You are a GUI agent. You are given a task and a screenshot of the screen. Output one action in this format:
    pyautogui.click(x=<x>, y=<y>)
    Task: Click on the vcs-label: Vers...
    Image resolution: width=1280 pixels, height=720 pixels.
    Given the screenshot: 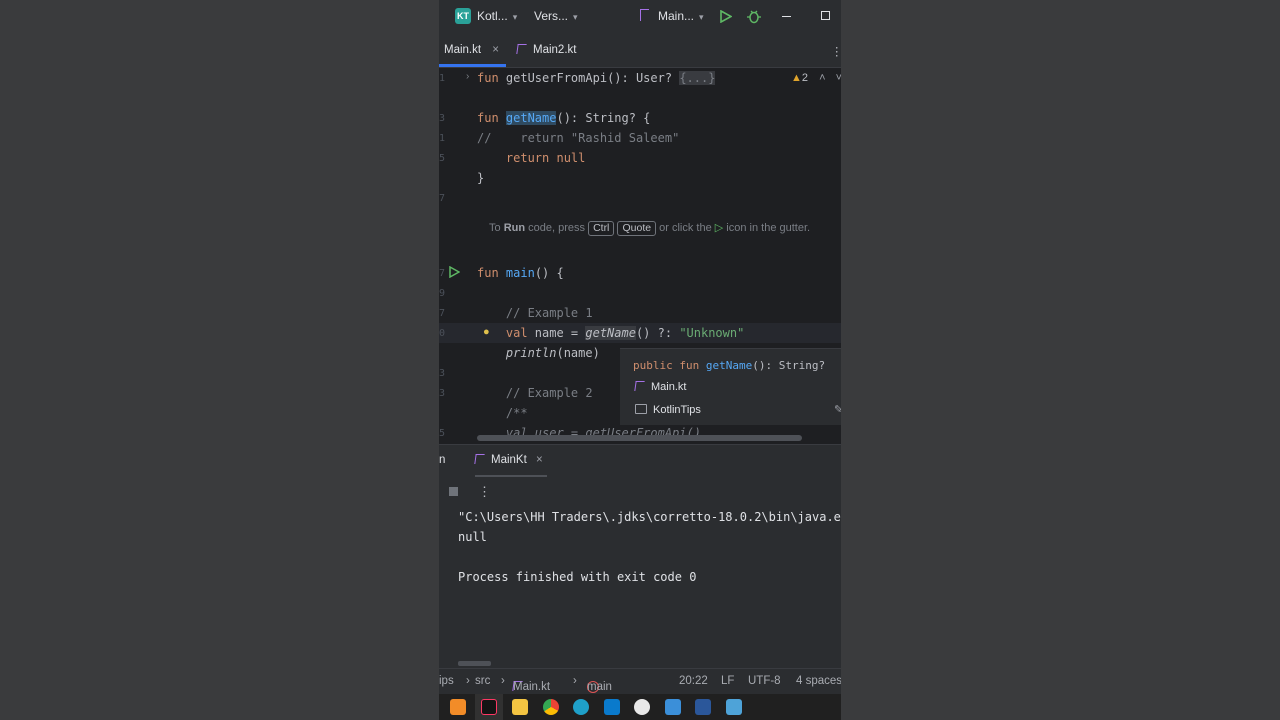 What is the action you would take?
    pyautogui.click(x=551, y=16)
    